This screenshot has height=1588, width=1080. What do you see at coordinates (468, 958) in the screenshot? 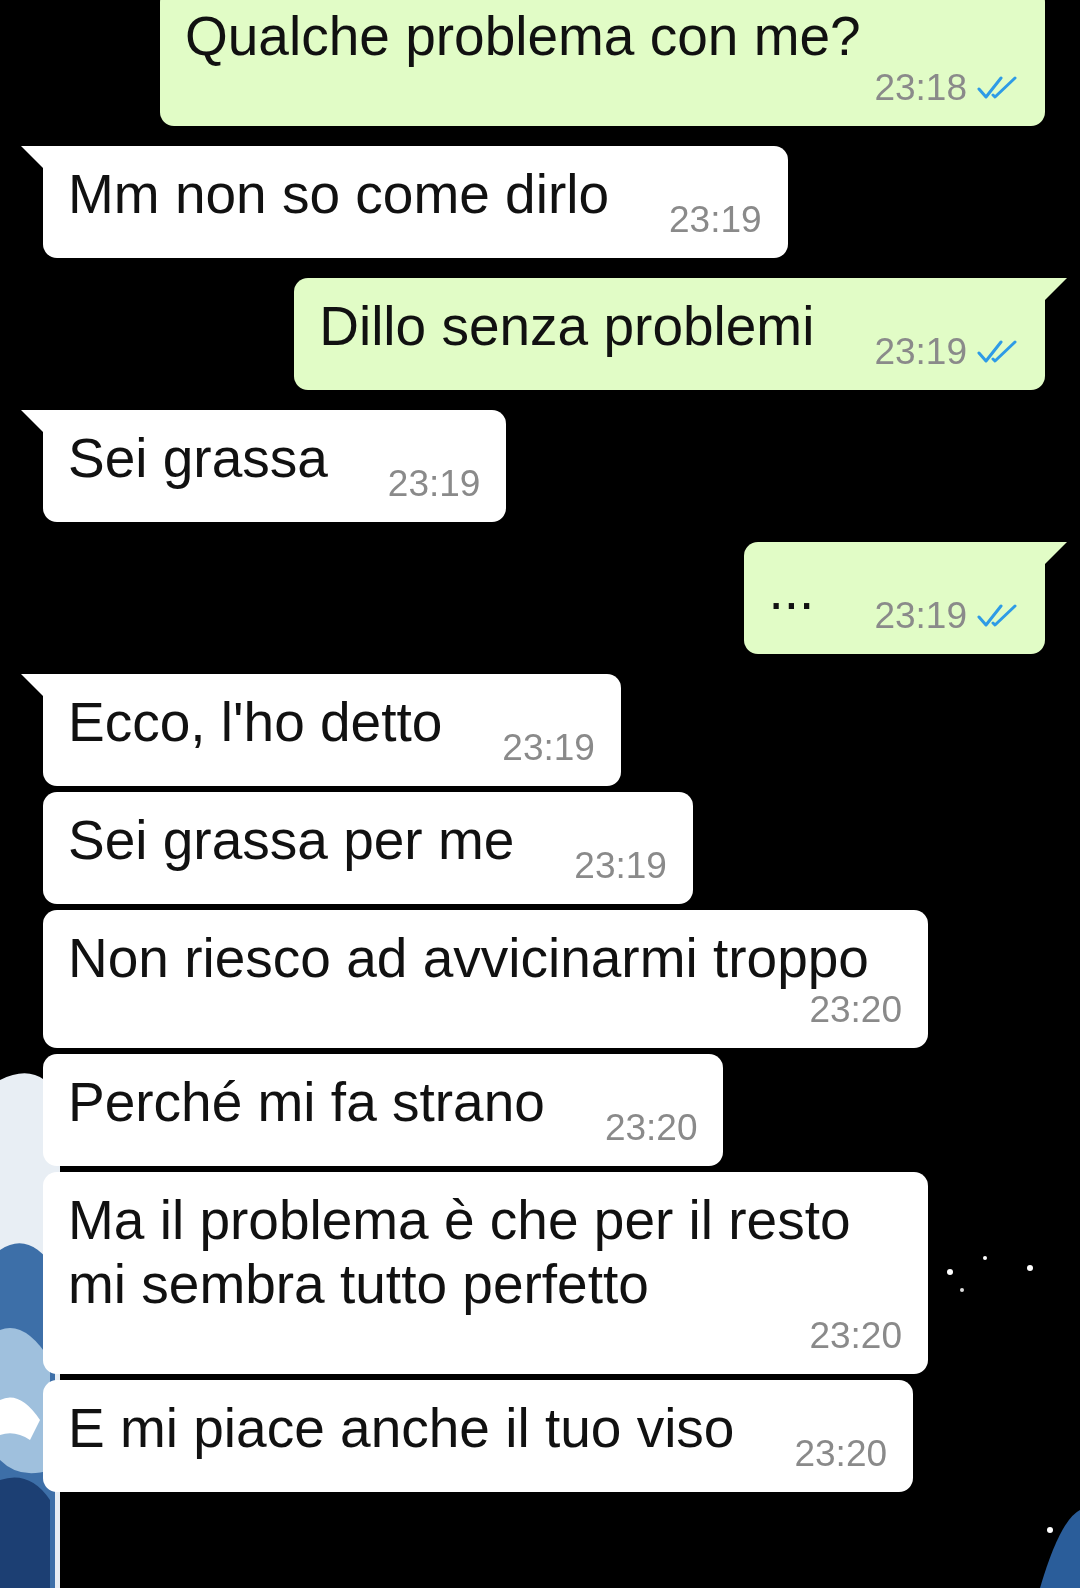
I see `message-text: Non riesco ad avvicinarmi troppo` at bounding box center [468, 958].